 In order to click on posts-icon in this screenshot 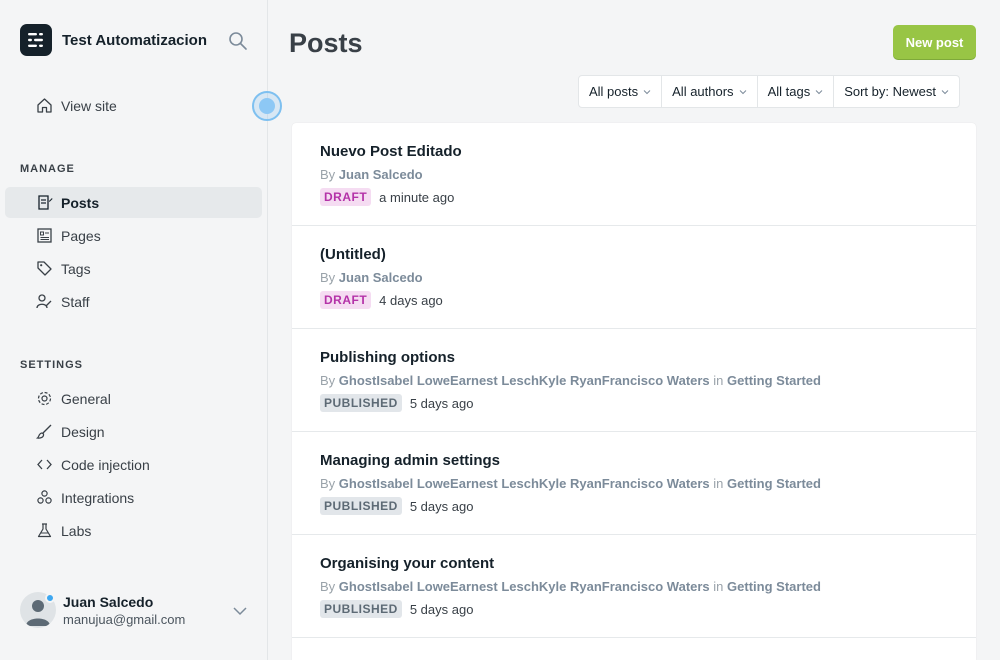, I will do `click(45, 202)`.